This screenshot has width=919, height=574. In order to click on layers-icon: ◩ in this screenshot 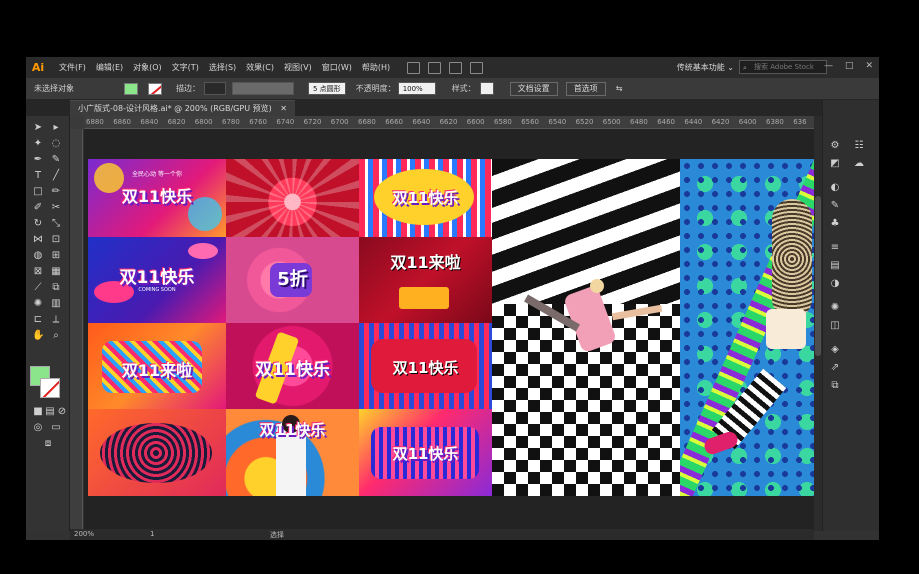, I will do `click(835, 164)`.